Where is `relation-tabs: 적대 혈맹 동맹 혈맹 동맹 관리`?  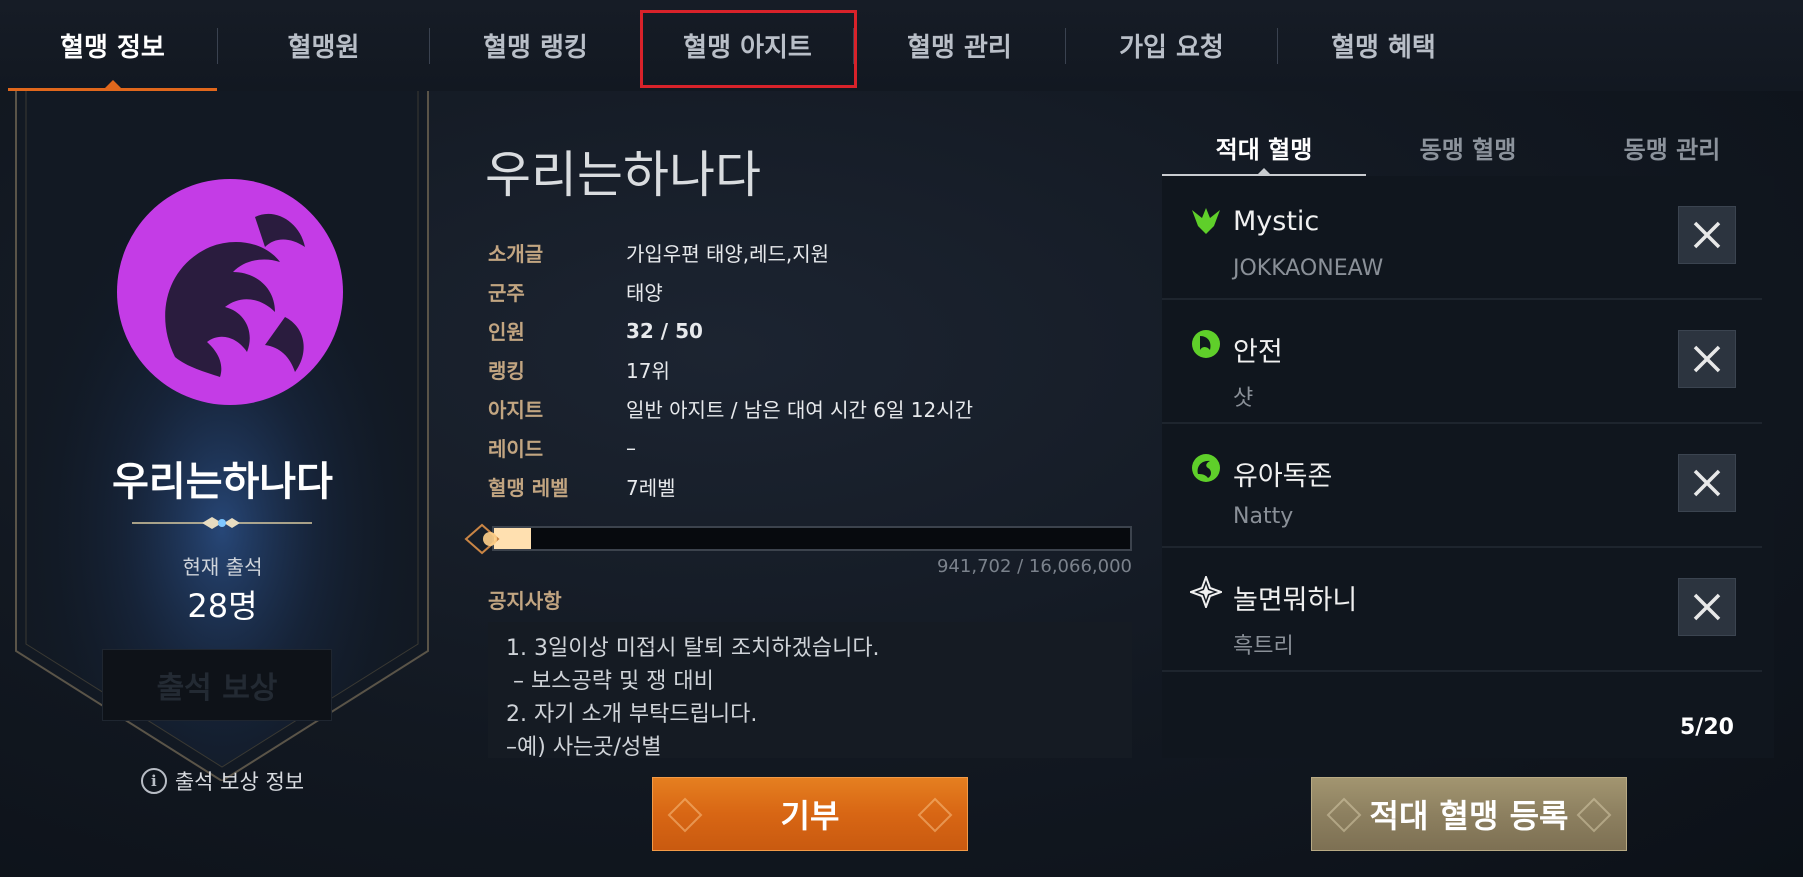
relation-tabs: 적대 혈맹 동맹 혈맹 동맹 관리 is located at coordinates (1468, 147).